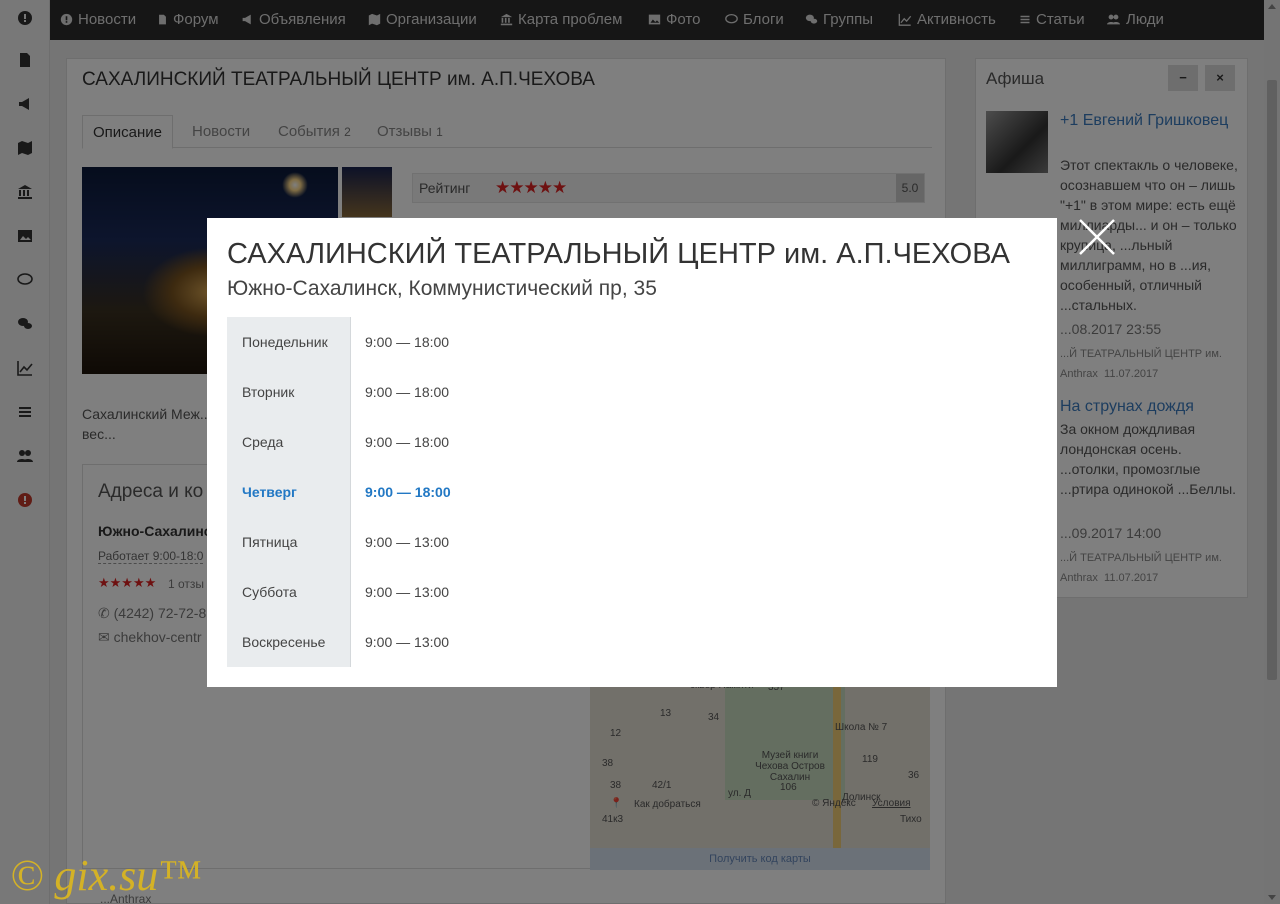 The image size is (1280, 904). I want to click on schedule-day: Вторник, so click(268, 392).